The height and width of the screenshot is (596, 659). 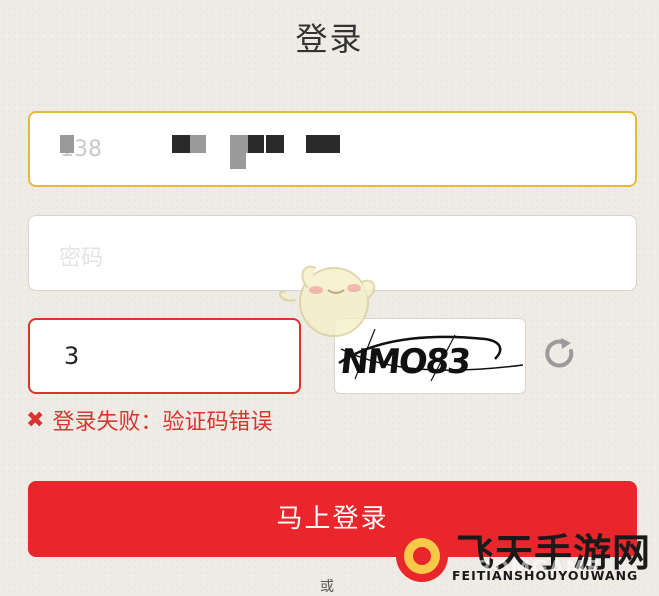 I want to click on bottom-partial-text: 或, so click(x=327, y=587).